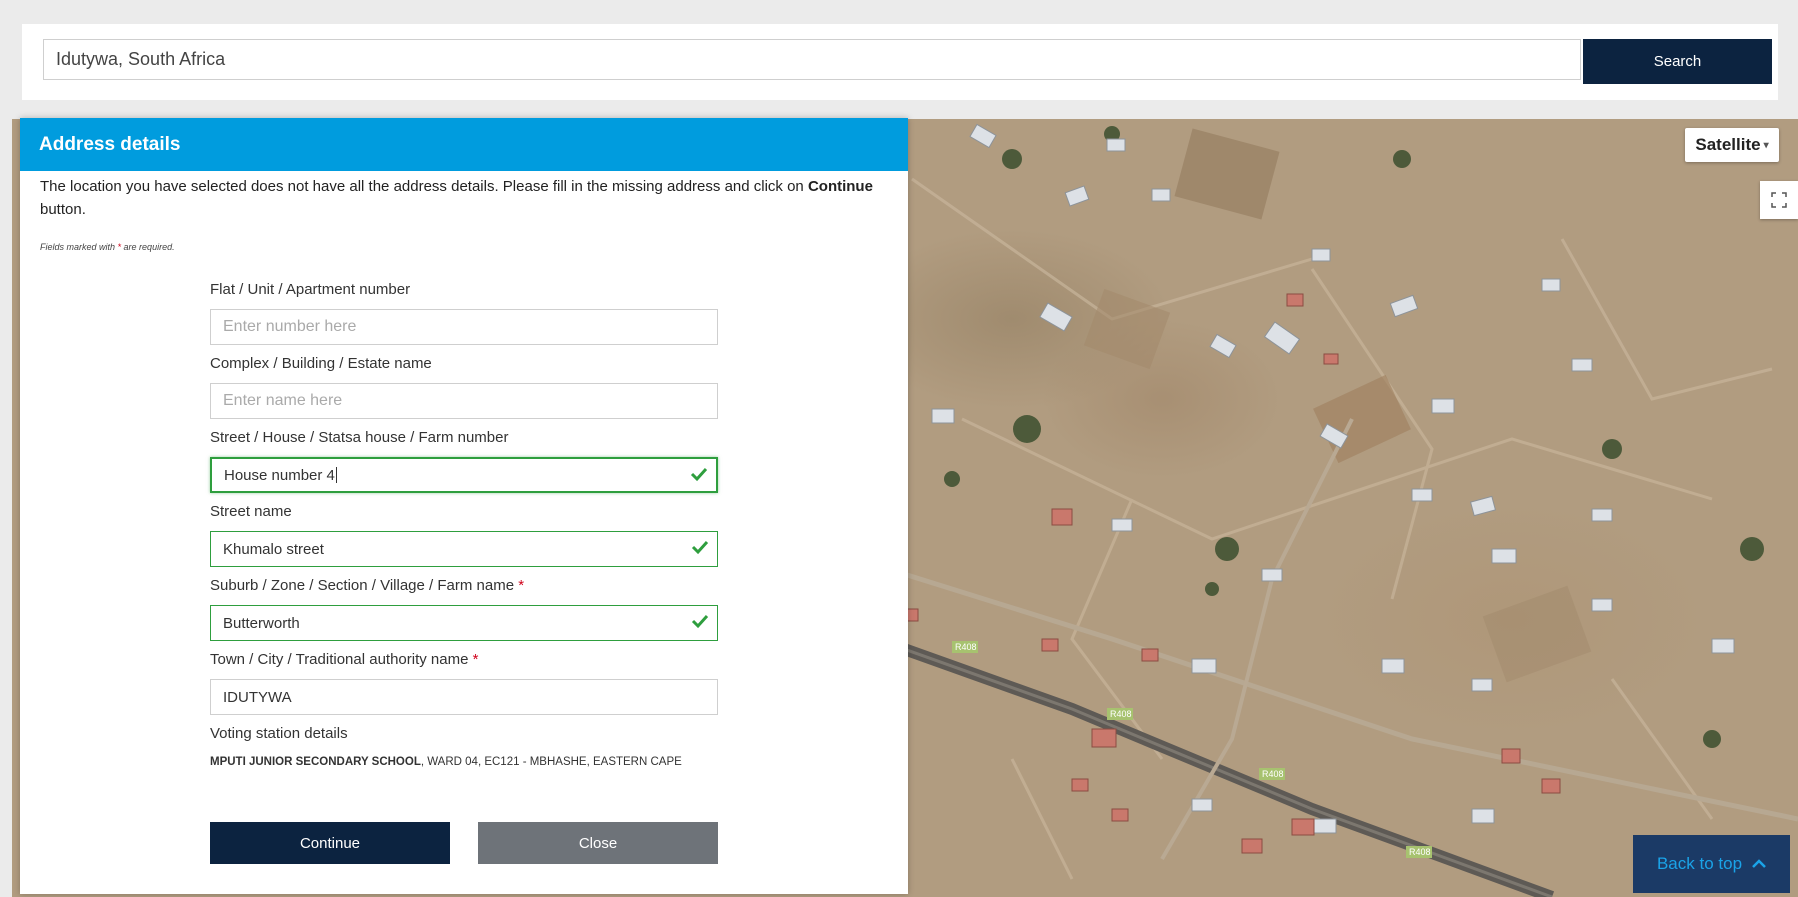 Image resolution: width=1798 pixels, height=897 pixels. Describe the element at coordinates (551, 762) in the screenshot. I see `voting-station-rest: , WARD 04, EC121 - MBHASHE, EASTERN CAPE` at that location.